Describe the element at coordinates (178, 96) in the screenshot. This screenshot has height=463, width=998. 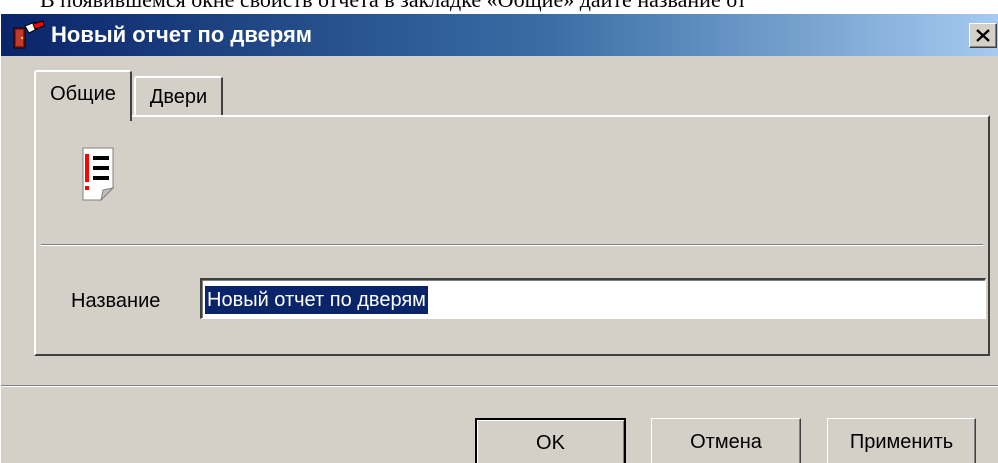
I see `tab-doors: Двери` at that location.